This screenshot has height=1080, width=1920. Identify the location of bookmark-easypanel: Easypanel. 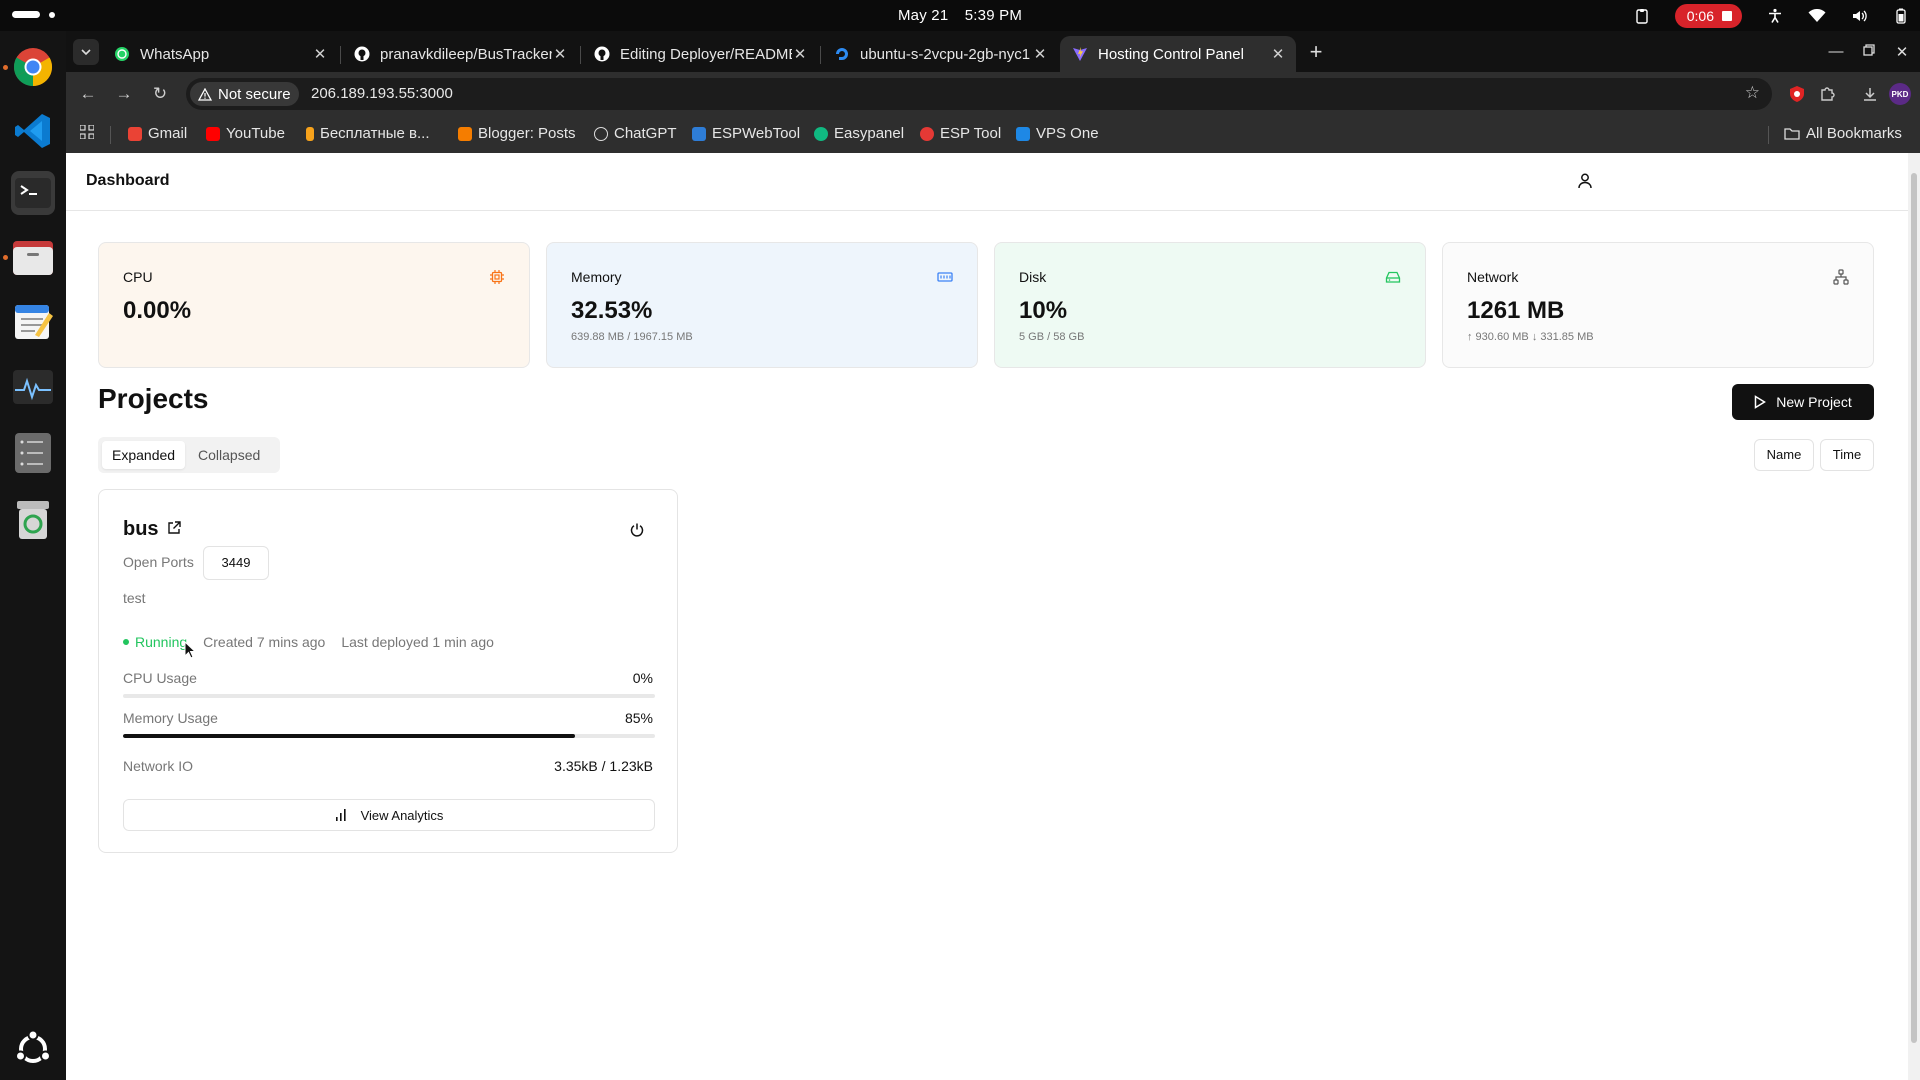
(859, 133).